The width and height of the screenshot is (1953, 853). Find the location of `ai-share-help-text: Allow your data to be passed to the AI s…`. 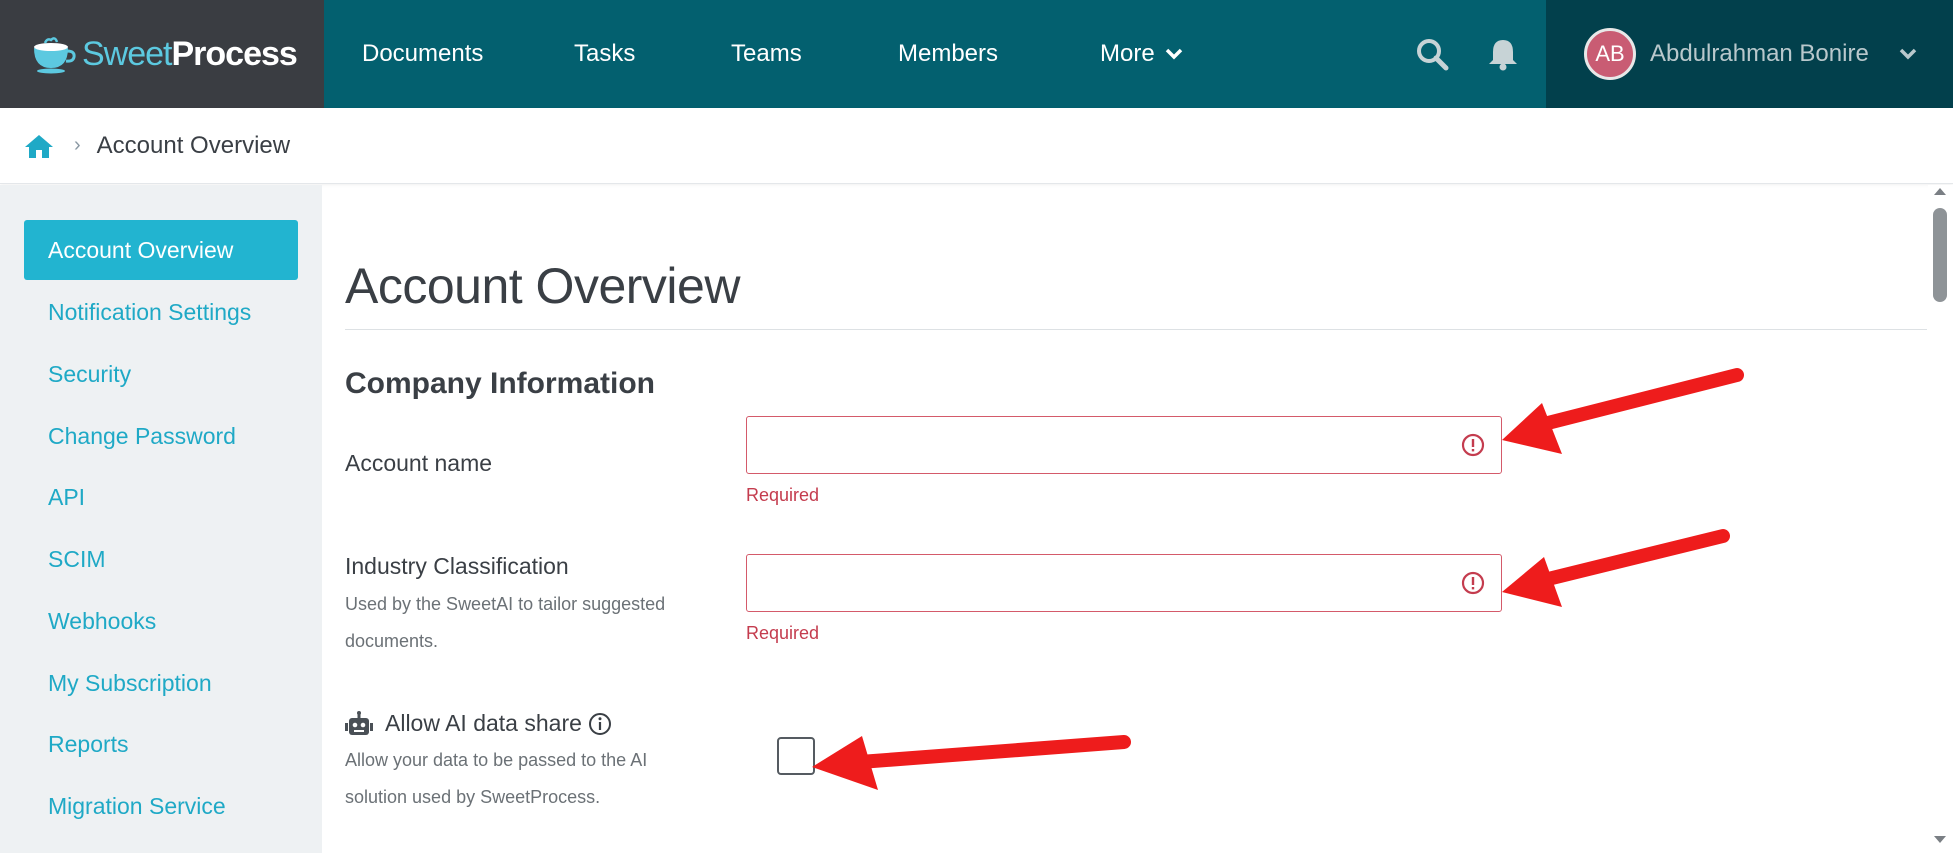

ai-share-help-text: Allow your data to be passed to the AI s… is located at coordinates (496, 778).